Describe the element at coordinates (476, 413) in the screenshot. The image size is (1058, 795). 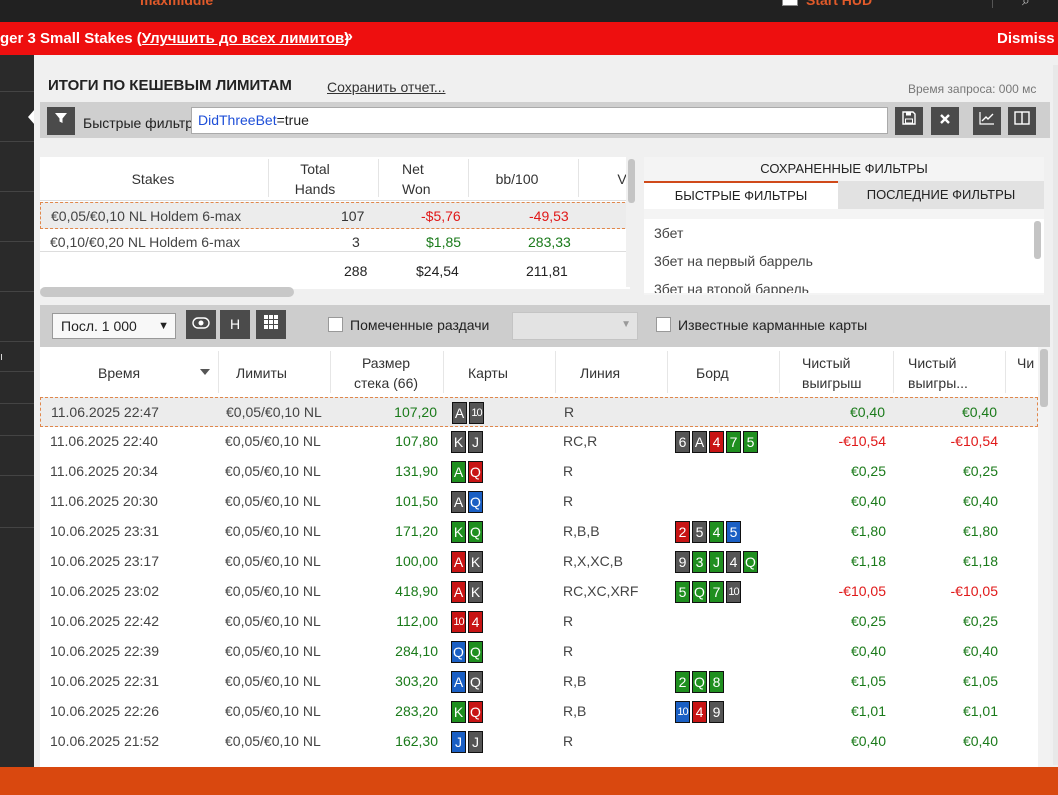
I see `hole-card: 10` at that location.